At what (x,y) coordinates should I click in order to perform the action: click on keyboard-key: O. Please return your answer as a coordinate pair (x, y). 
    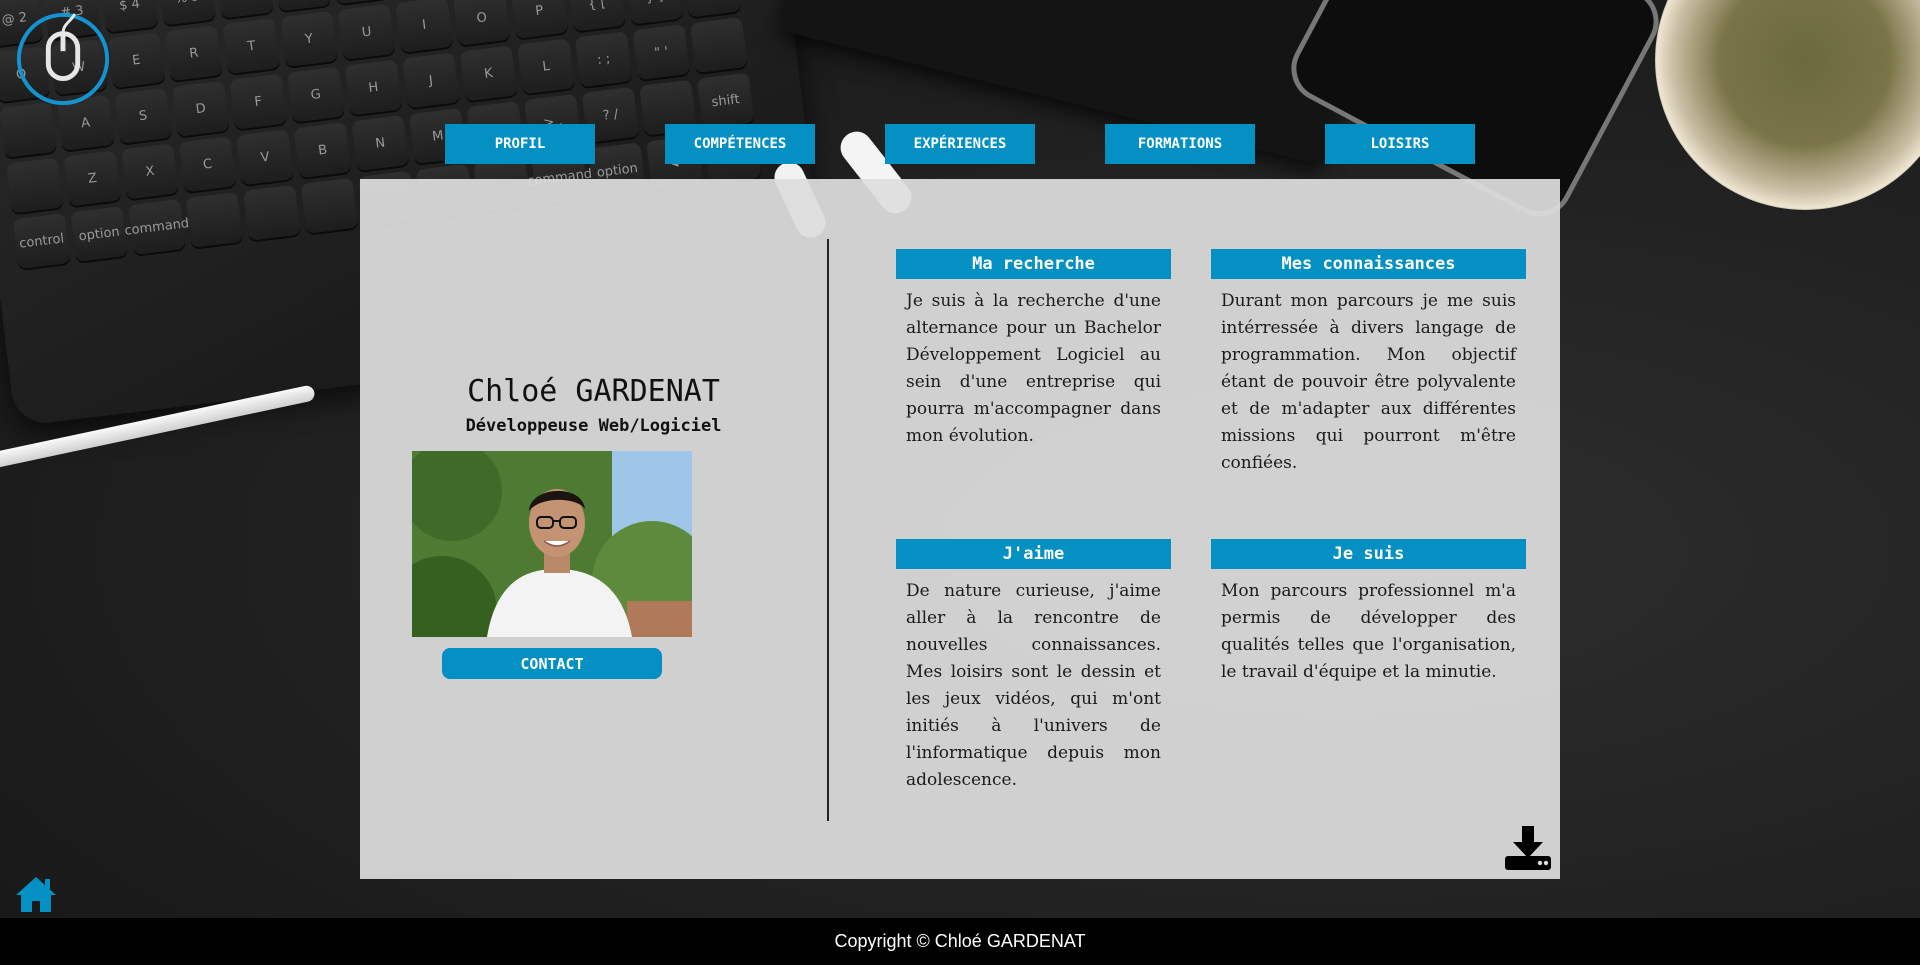
    Looking at the image, I should click on (481, 23).